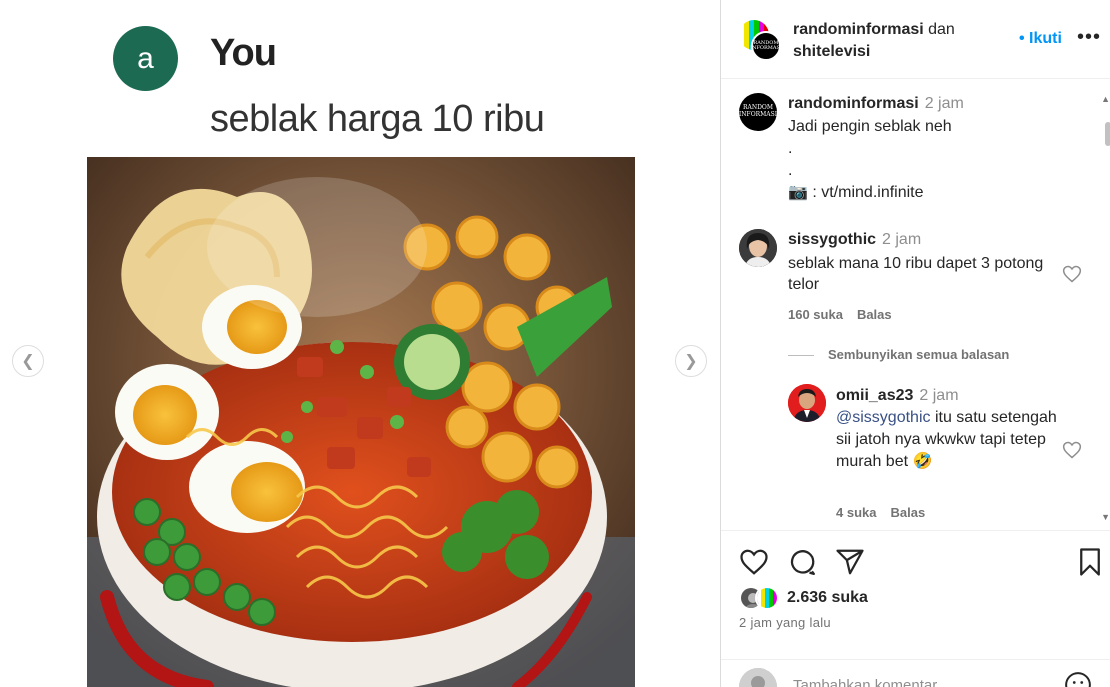  I want to click on hide-replies-divider, so click(801, 356).